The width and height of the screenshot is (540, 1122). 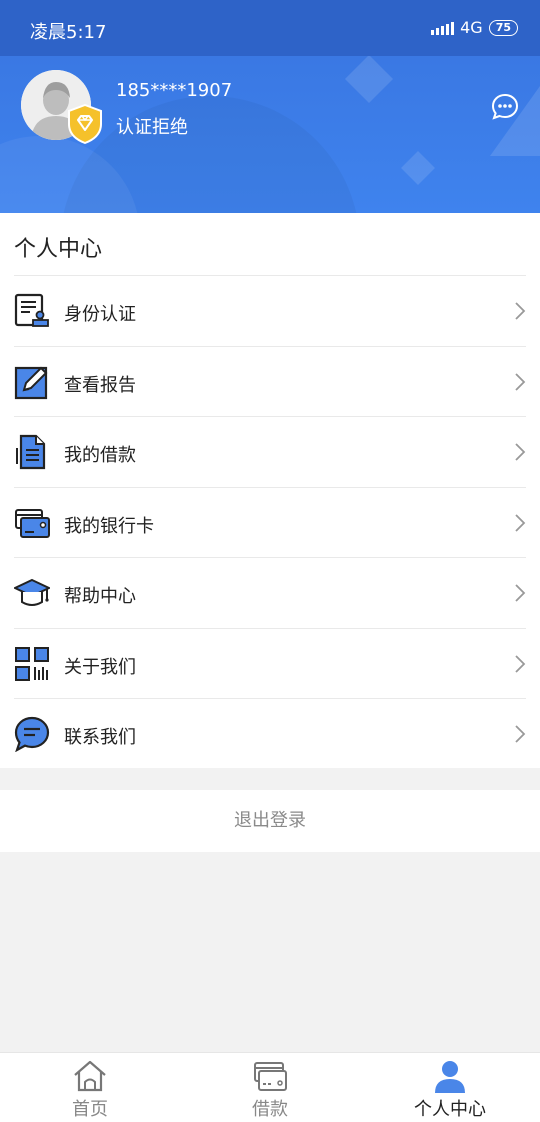 What do you see at coordinates (68, 32) in the screenshot?
I see `status-time: 凌晨5:17` at bounding box center [68, 32].